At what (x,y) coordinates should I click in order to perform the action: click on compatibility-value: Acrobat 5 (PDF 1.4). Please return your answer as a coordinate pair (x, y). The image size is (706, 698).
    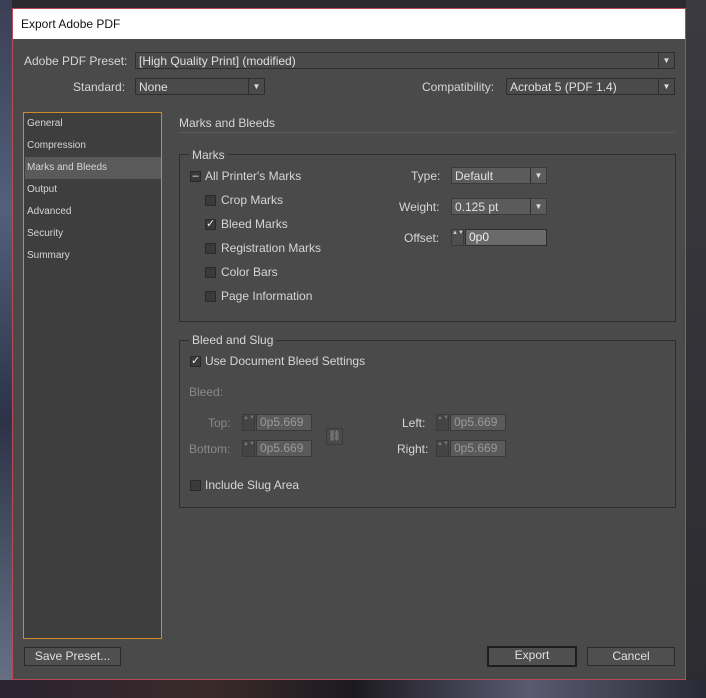
    Looking at the image, I should click on (563, 87).